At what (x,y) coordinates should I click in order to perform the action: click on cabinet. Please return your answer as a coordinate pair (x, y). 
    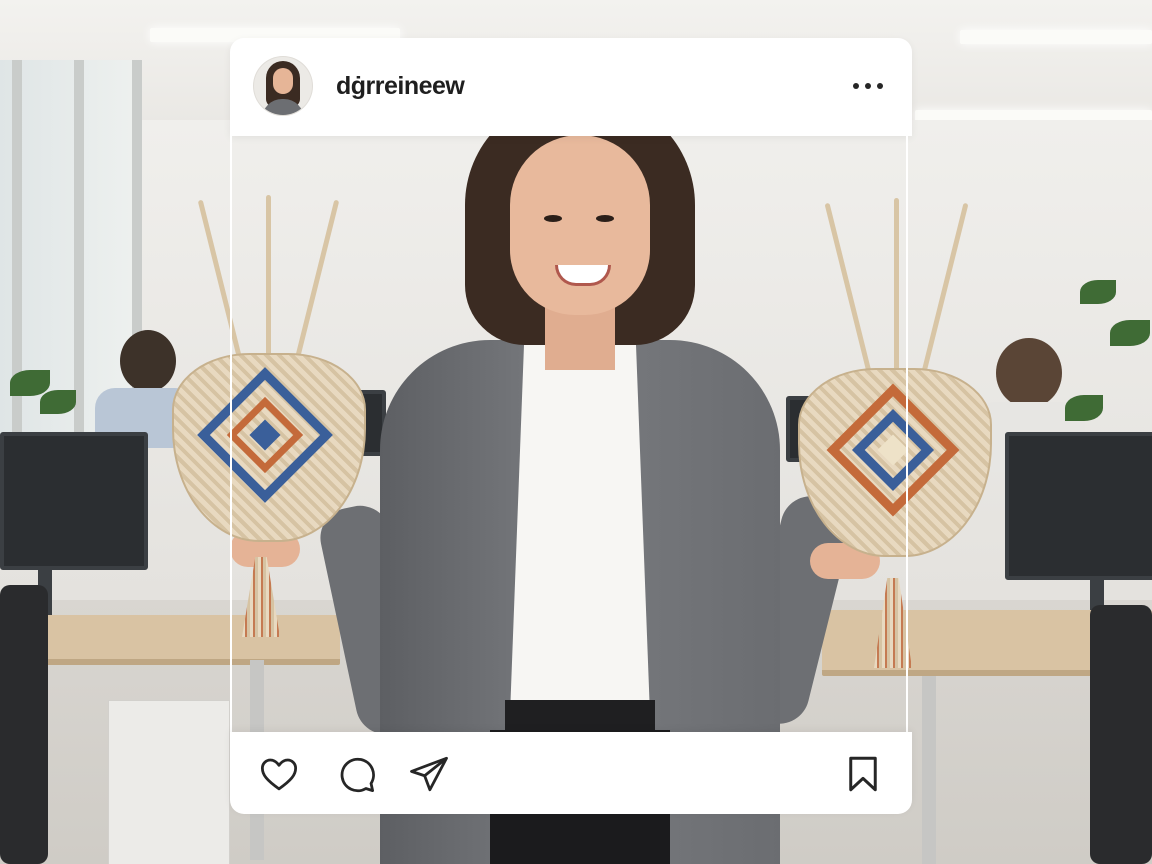
    Looking at the image, I should click on (169, 782).